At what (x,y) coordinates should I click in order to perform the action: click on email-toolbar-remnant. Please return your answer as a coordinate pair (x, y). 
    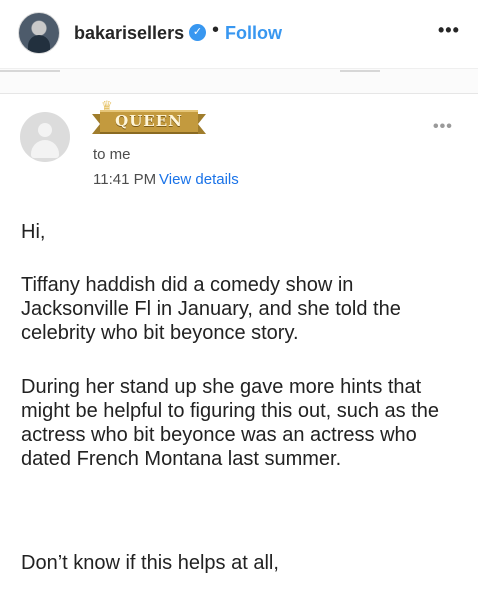
    Looking at the image, I should click on (239, 81).